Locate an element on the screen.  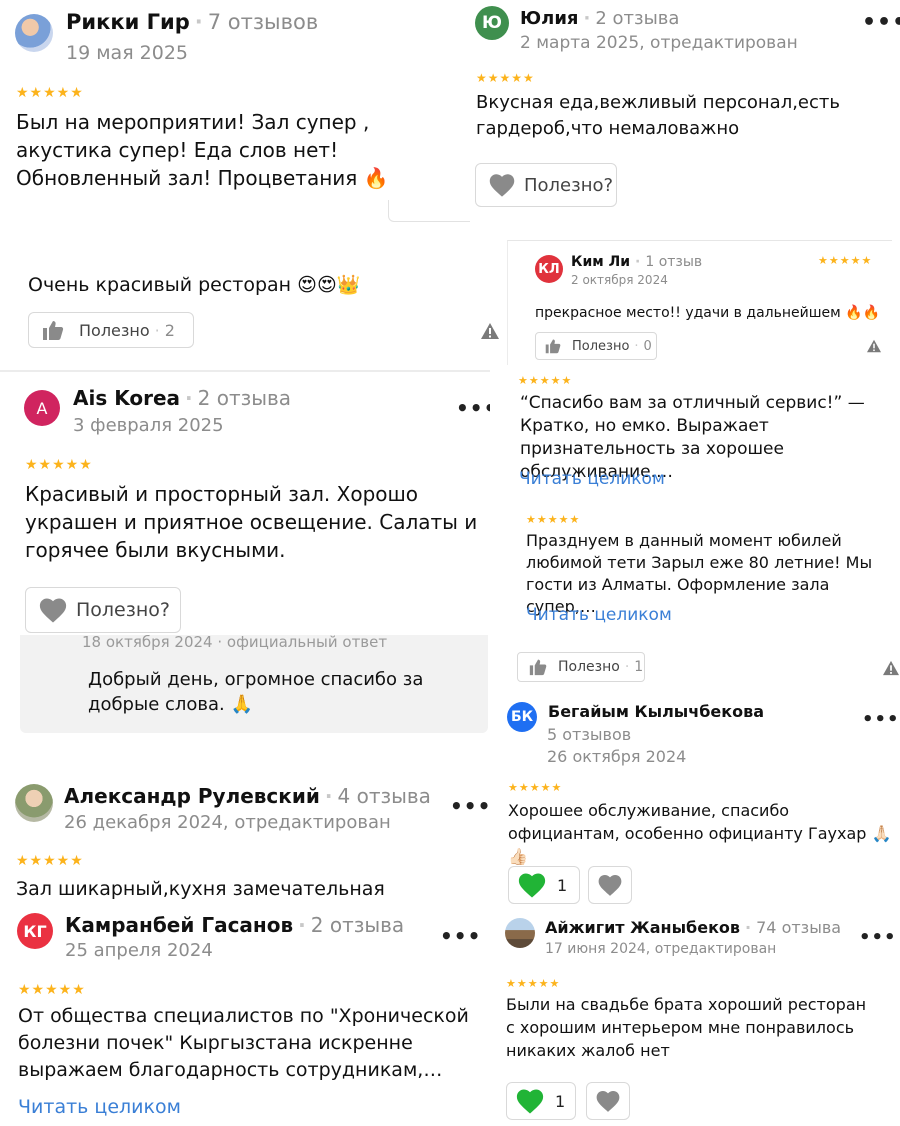
reviewer-name: Юлия · 2 отзыва is located at coordinates (599, 18).